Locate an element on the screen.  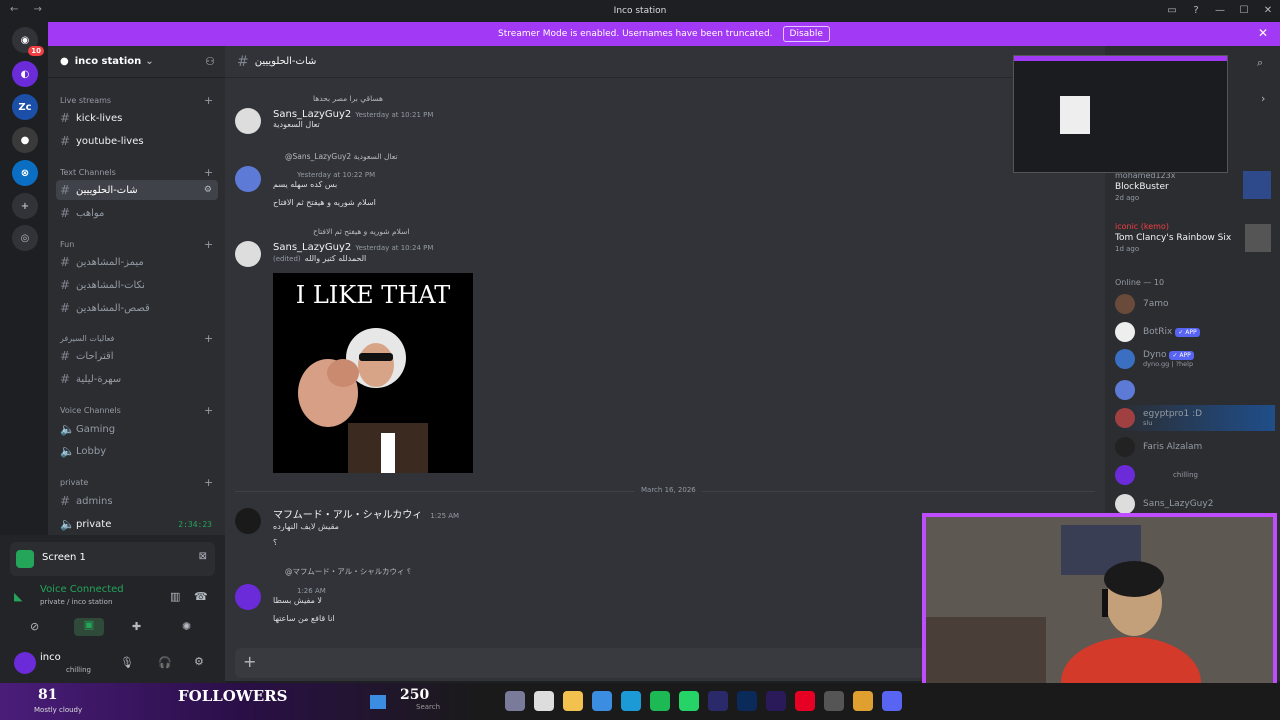
close-window-icon: ✕ is located at coordinates (1268, 10).